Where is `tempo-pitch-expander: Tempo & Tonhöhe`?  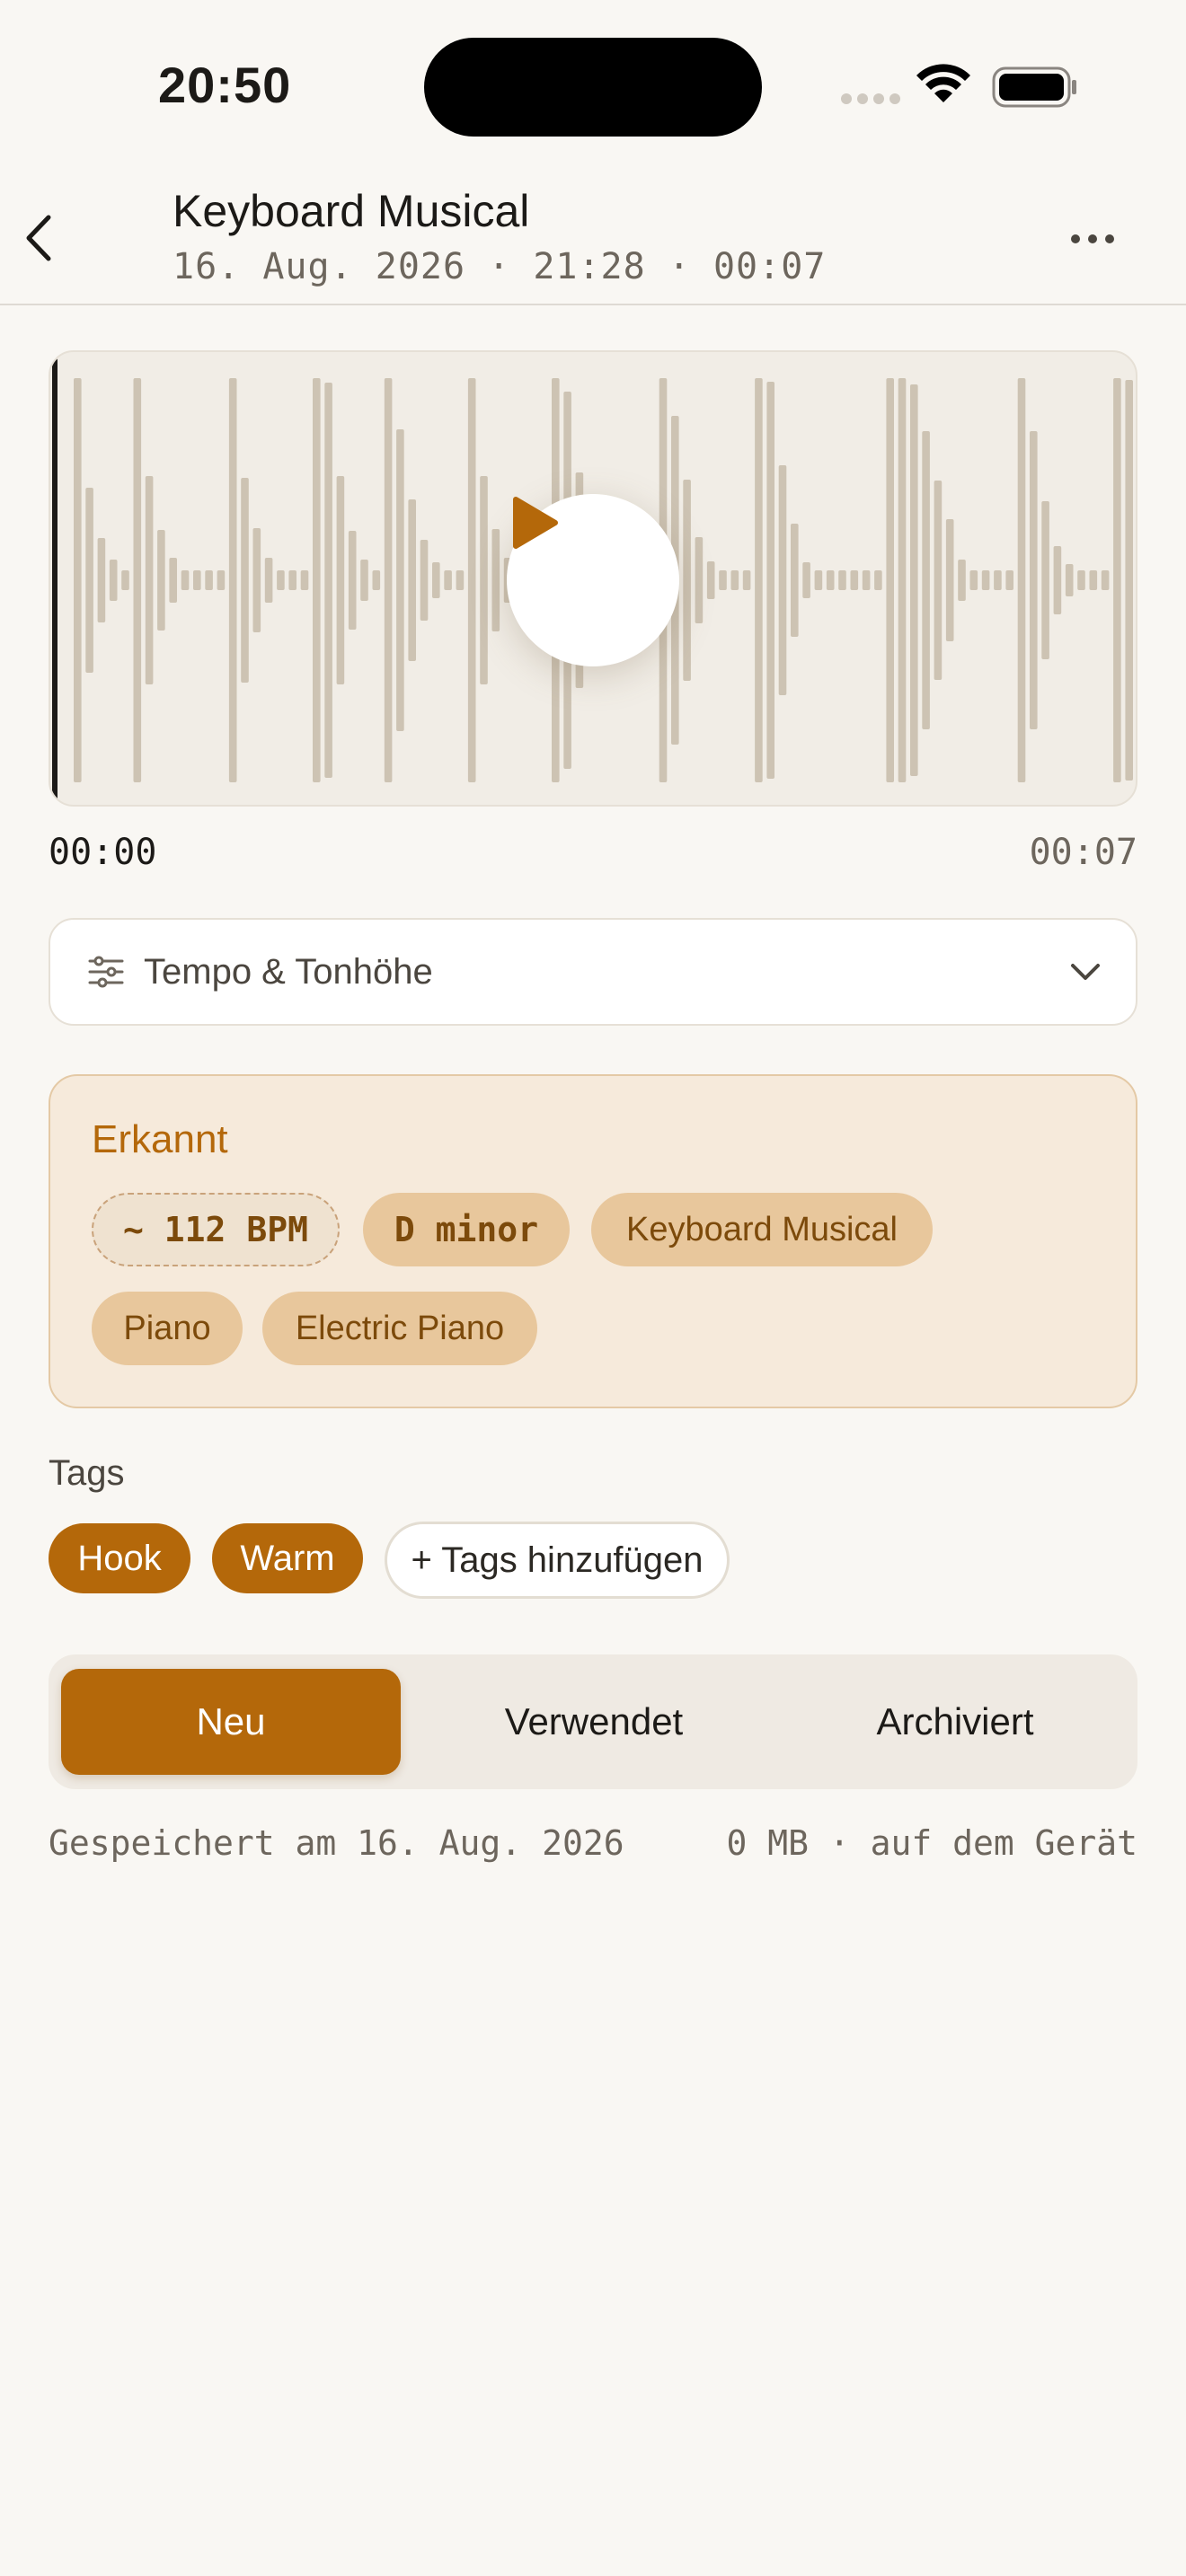
tempo-pitch-expander: Tempo & Tonhöhe is located at coordinates (593, 972).